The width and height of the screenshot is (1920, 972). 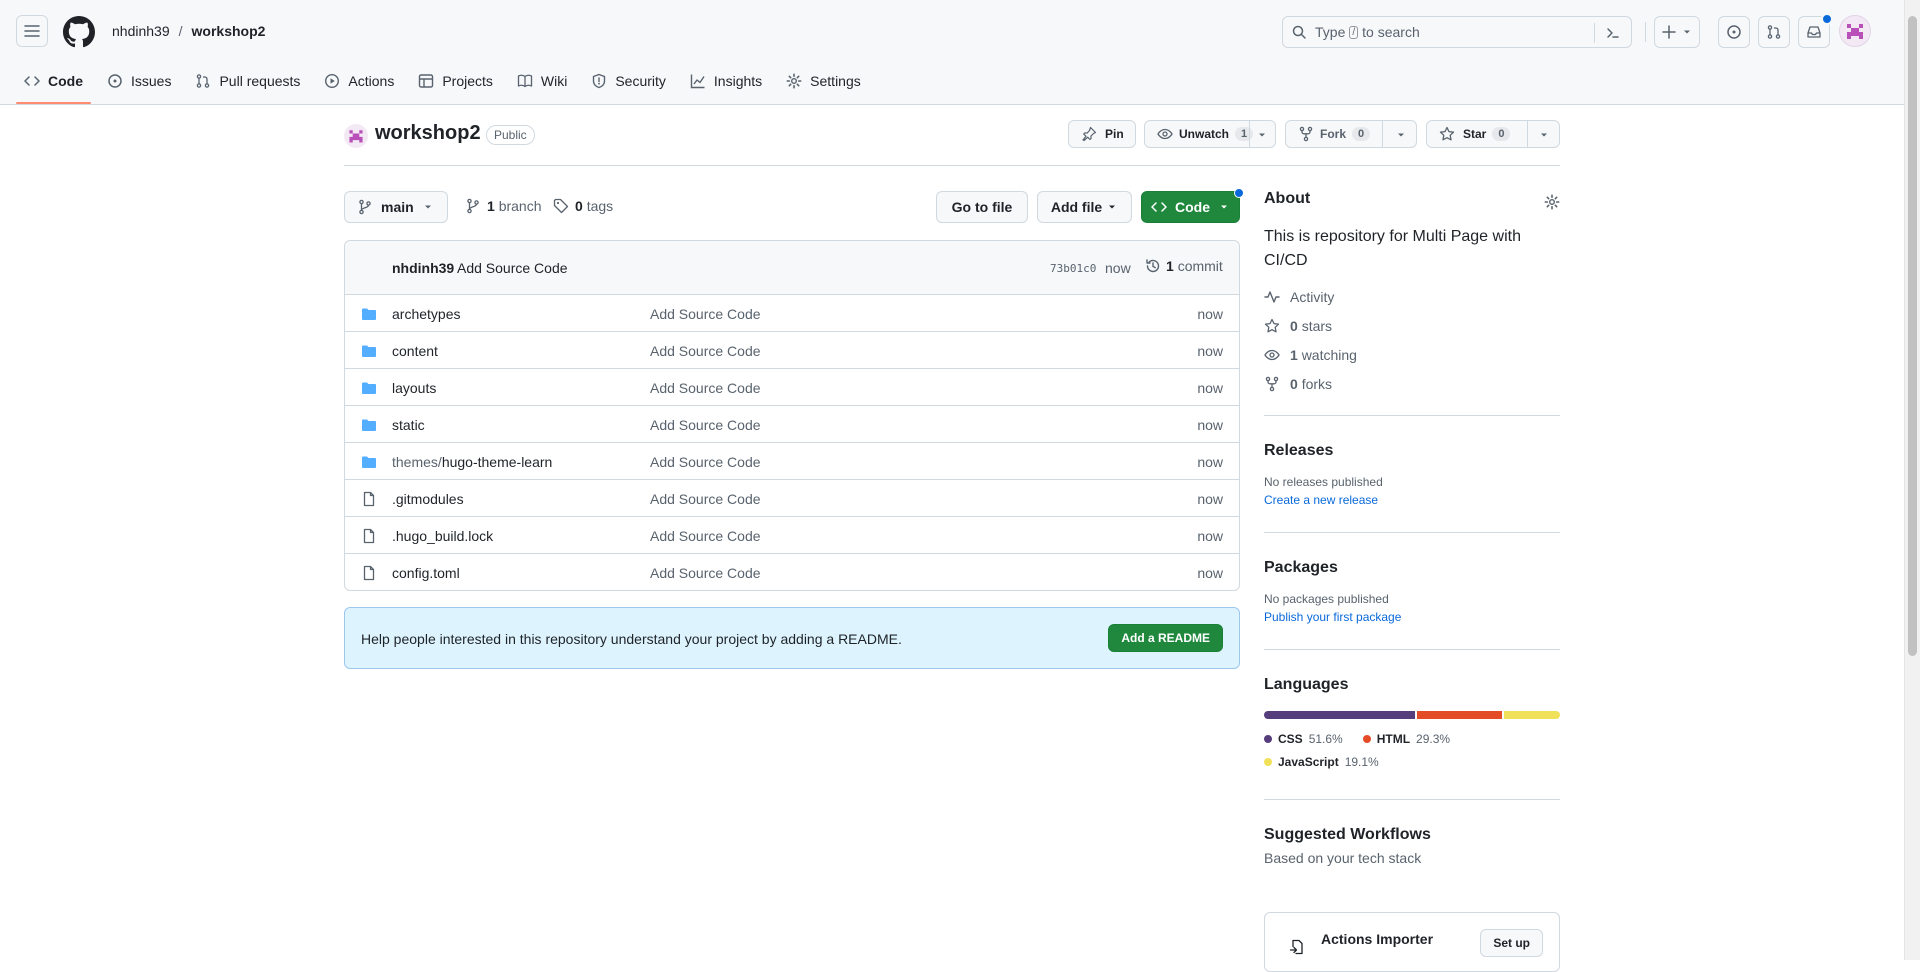 What do you see at coordinates (512, 268) in the screenshot?
I see `commit-message: Add Source Code` at bounding box center [512, 268].